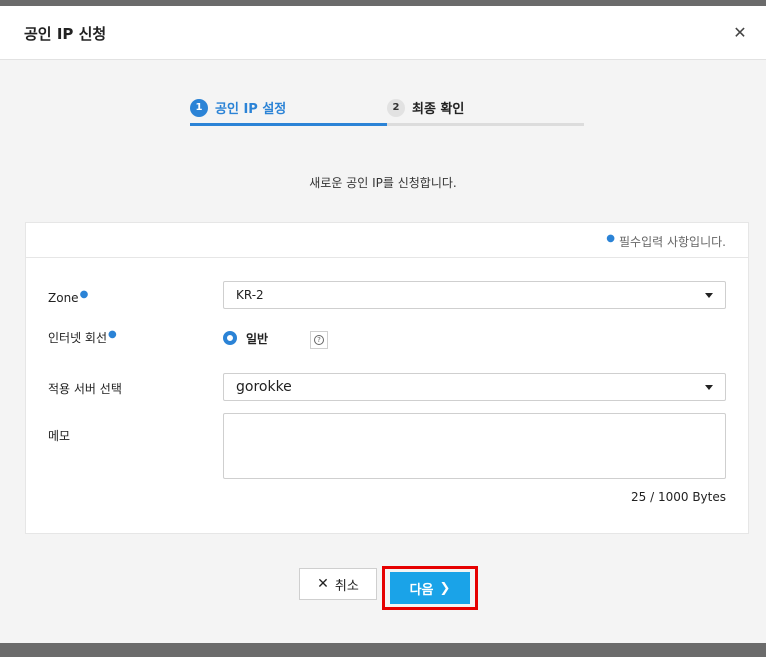  I want to click on step-2-label: 최종 확인, so click(438, 109).